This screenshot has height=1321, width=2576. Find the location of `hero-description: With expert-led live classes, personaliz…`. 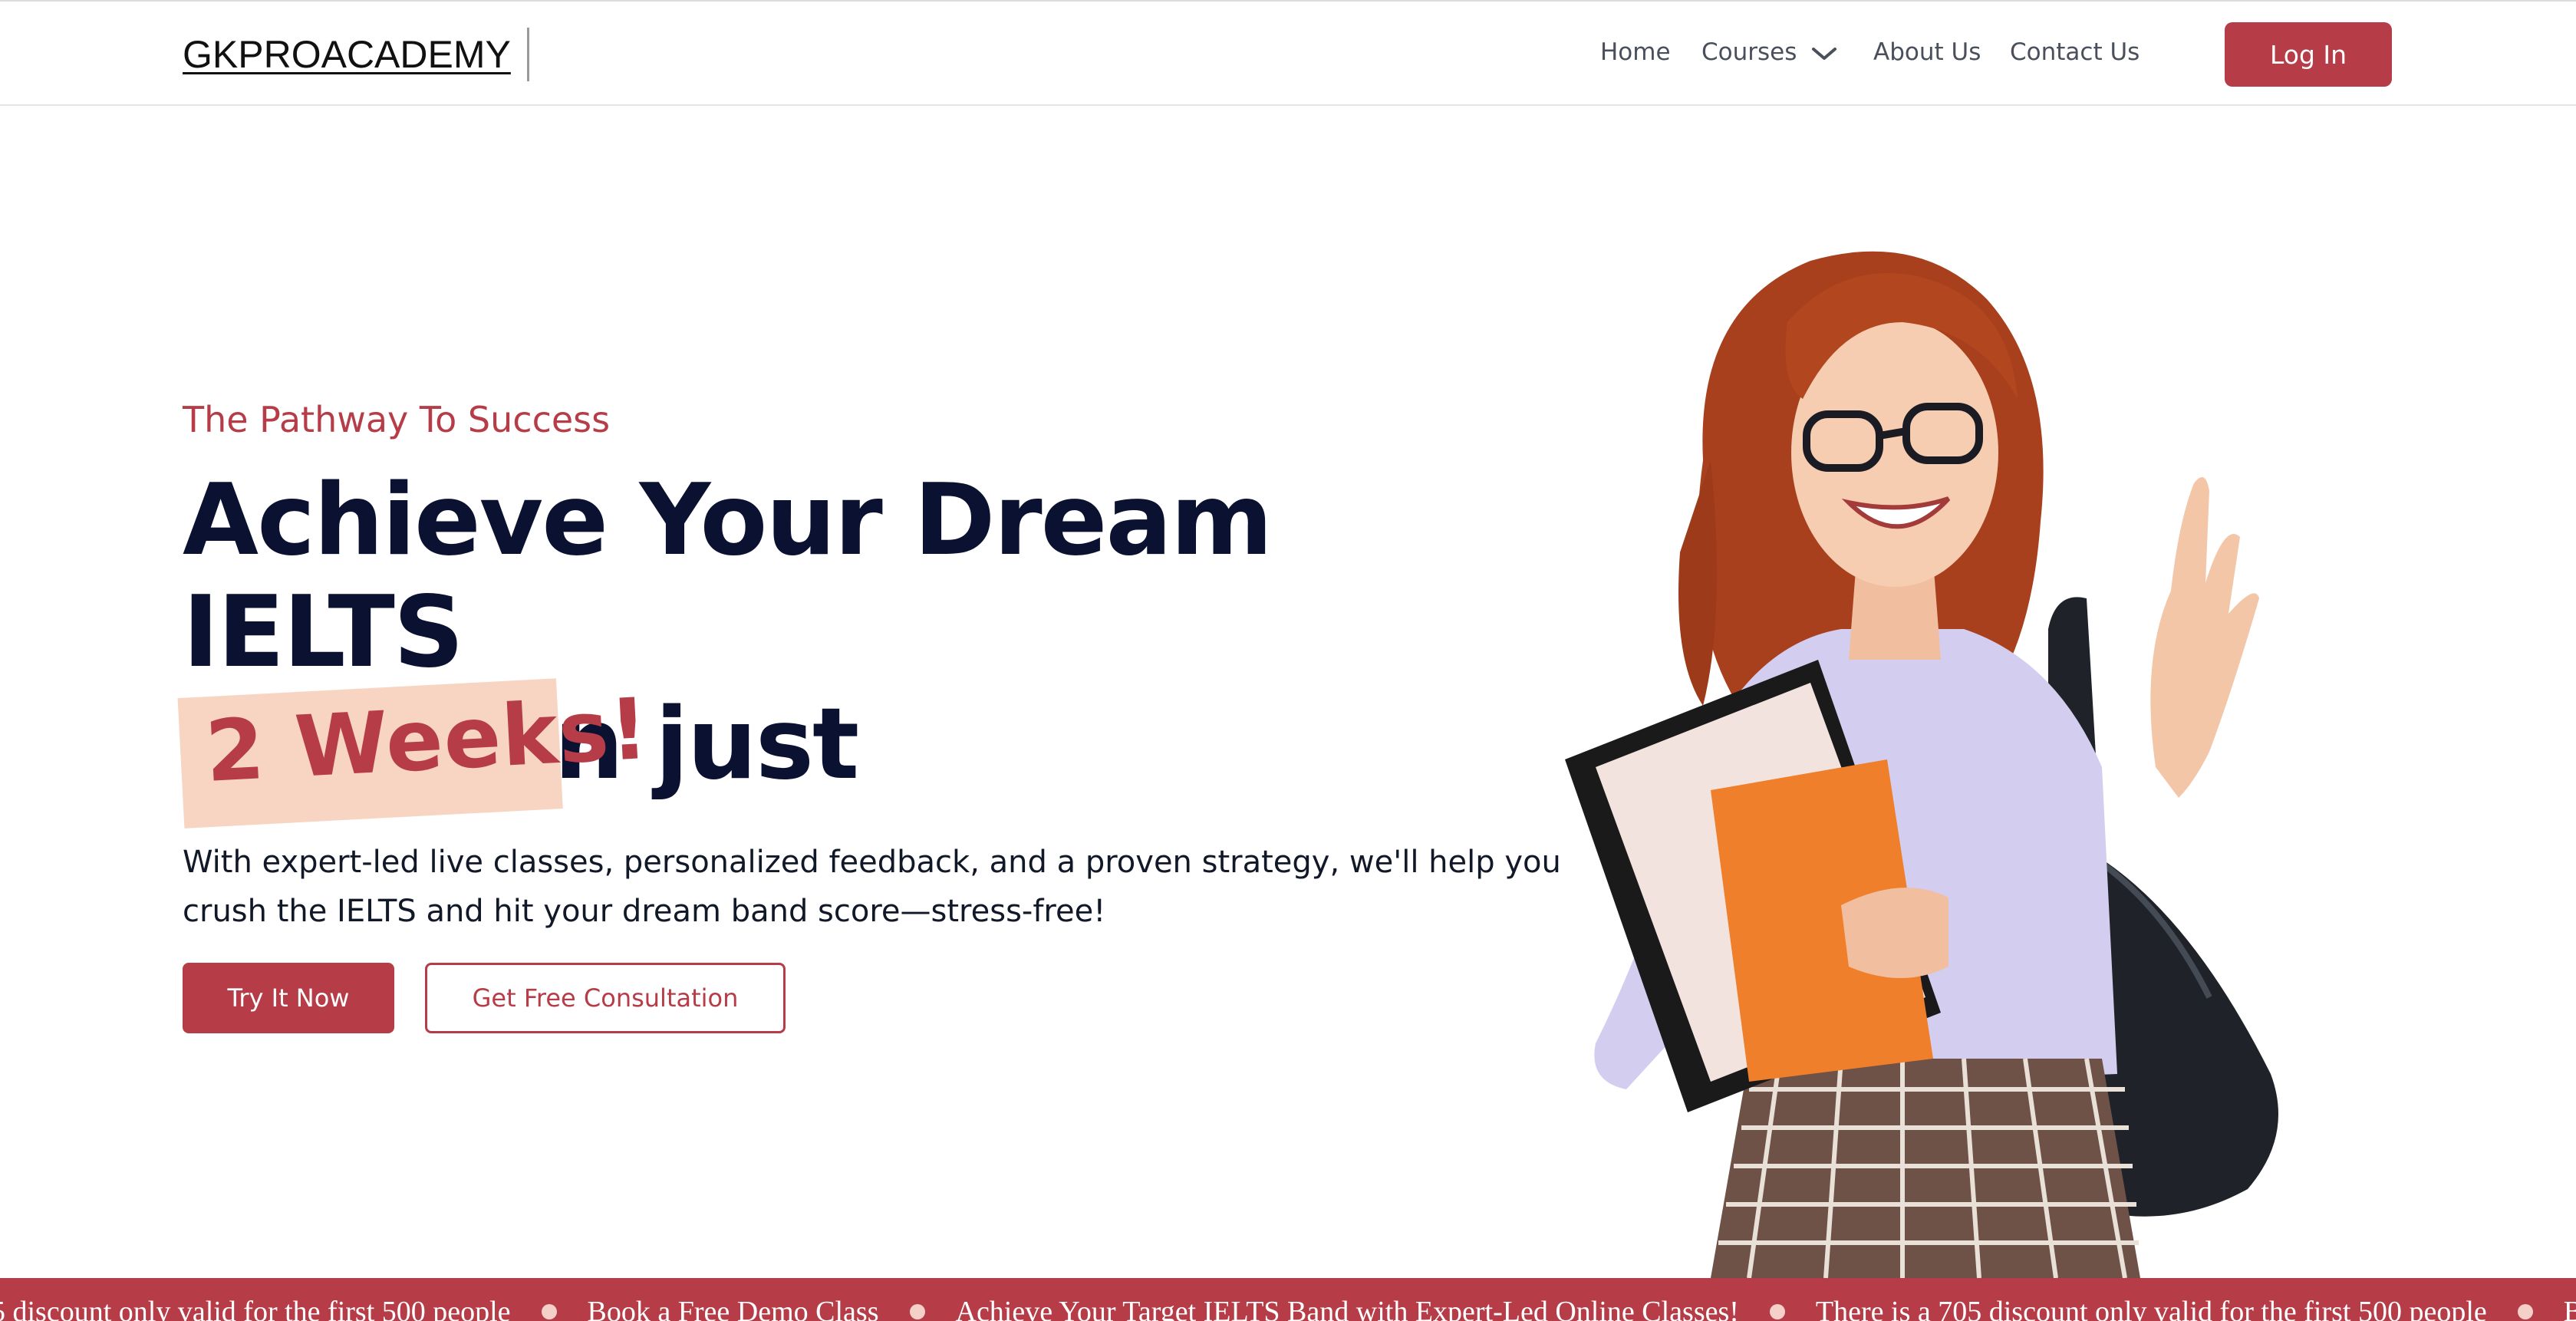

hero-description: With expert-led live classes, personaliz… is located at coordinates (872, 887).